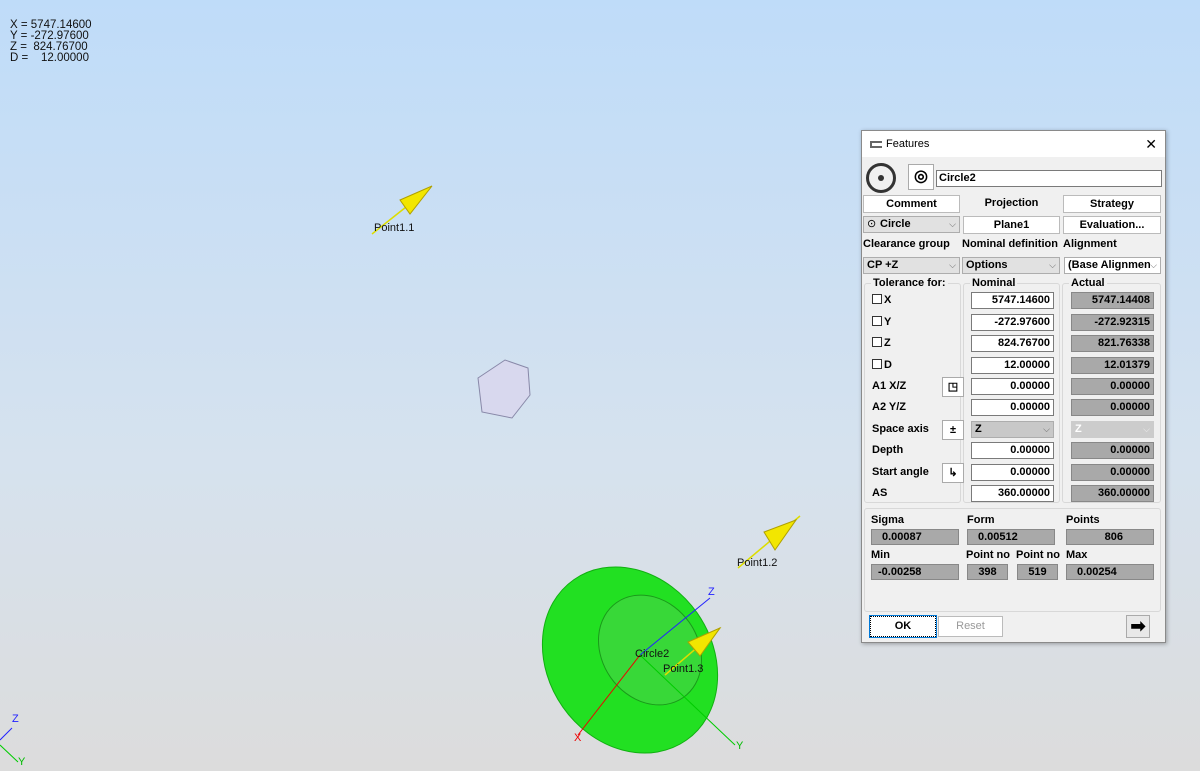 The image size is (1200, 771). What do you see at coordinates (881, 178) in the screenshot?
I see `circle-feature-icon` at bounding box center [881, 178].